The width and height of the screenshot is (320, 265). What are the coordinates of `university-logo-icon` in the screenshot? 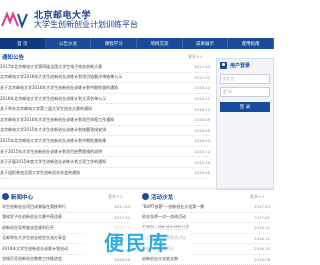 It's located at (15, 20).